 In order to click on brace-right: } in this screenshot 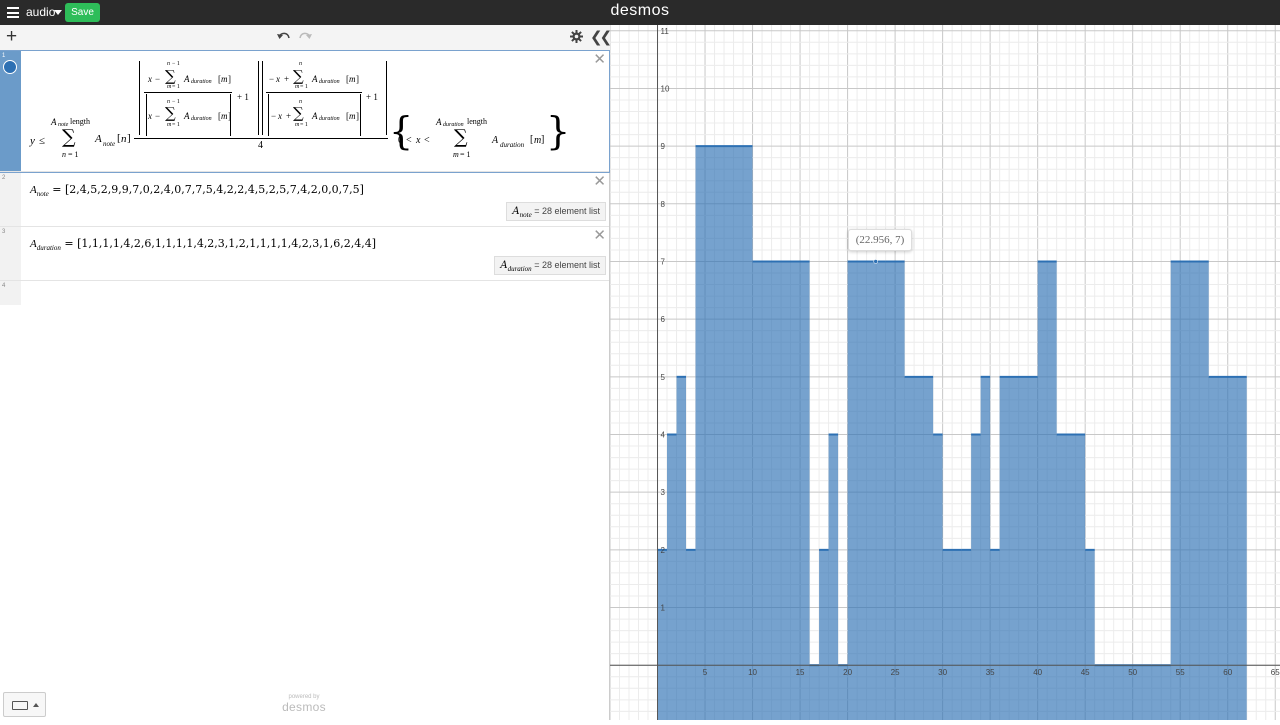, I will do `click(558, 131)`.